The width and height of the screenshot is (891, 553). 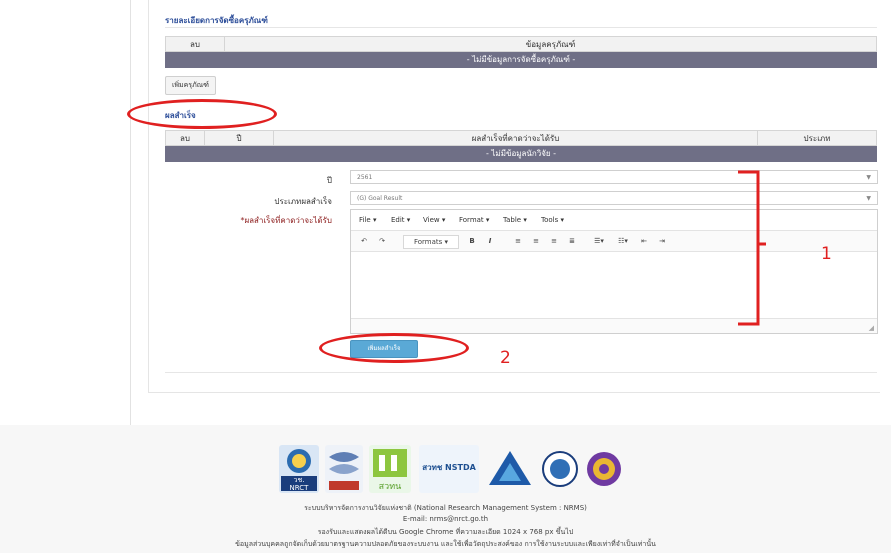 I want to click on align-center-icon: ≡, so click(x=536, y=241).